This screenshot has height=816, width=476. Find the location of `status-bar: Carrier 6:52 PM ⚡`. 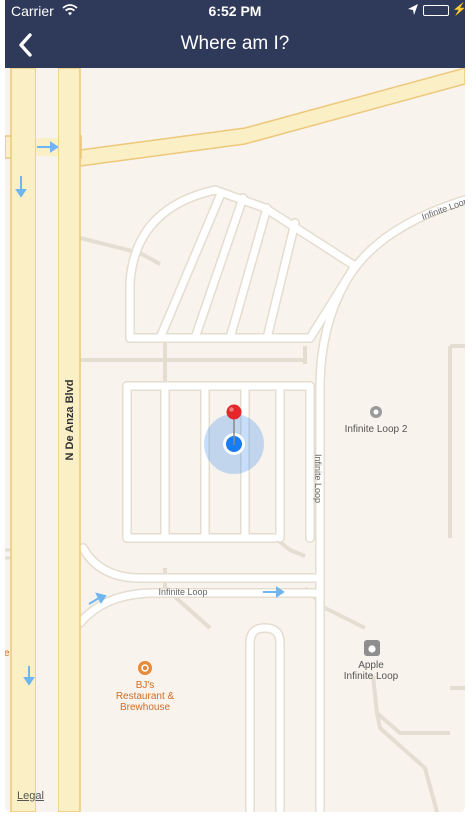

status-bar: Carrier 6:52 PM ⚡ is located at coordinates (235, 11).